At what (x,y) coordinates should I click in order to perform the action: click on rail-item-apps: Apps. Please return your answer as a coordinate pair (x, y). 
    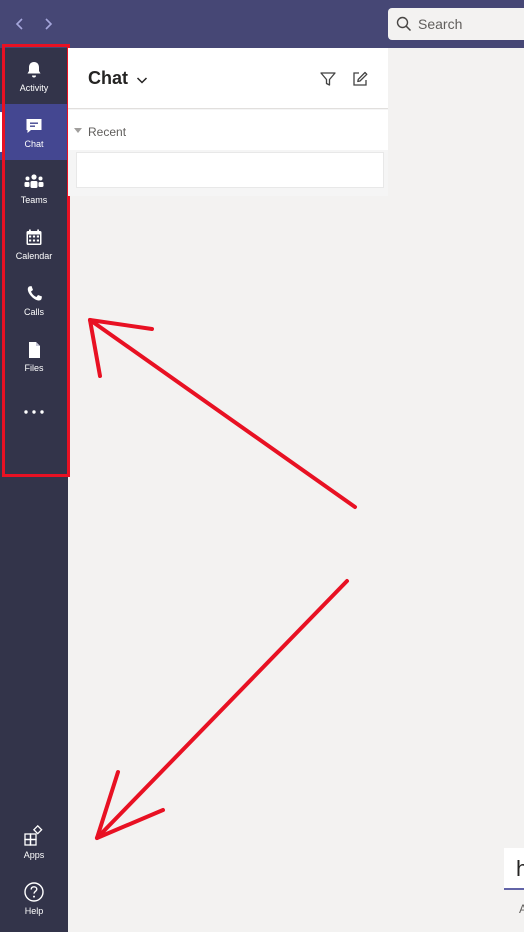
    Looking at the image, I should click on (34, 842).